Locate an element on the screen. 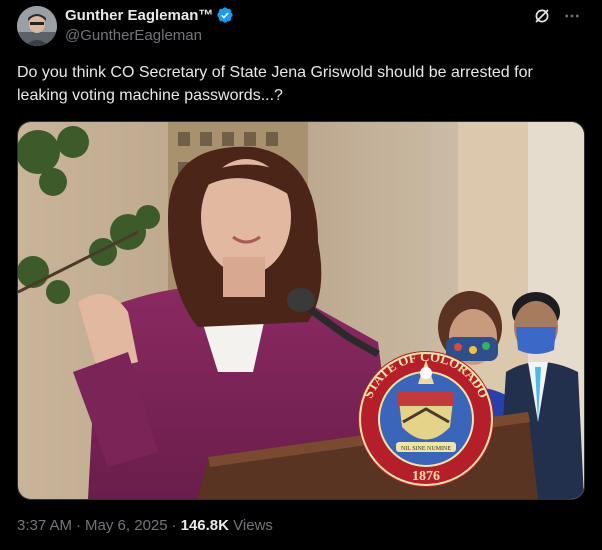 Image resolution: width=602 pixels, height=550 pixels. avatar-image is located at coordinates (37, 26).